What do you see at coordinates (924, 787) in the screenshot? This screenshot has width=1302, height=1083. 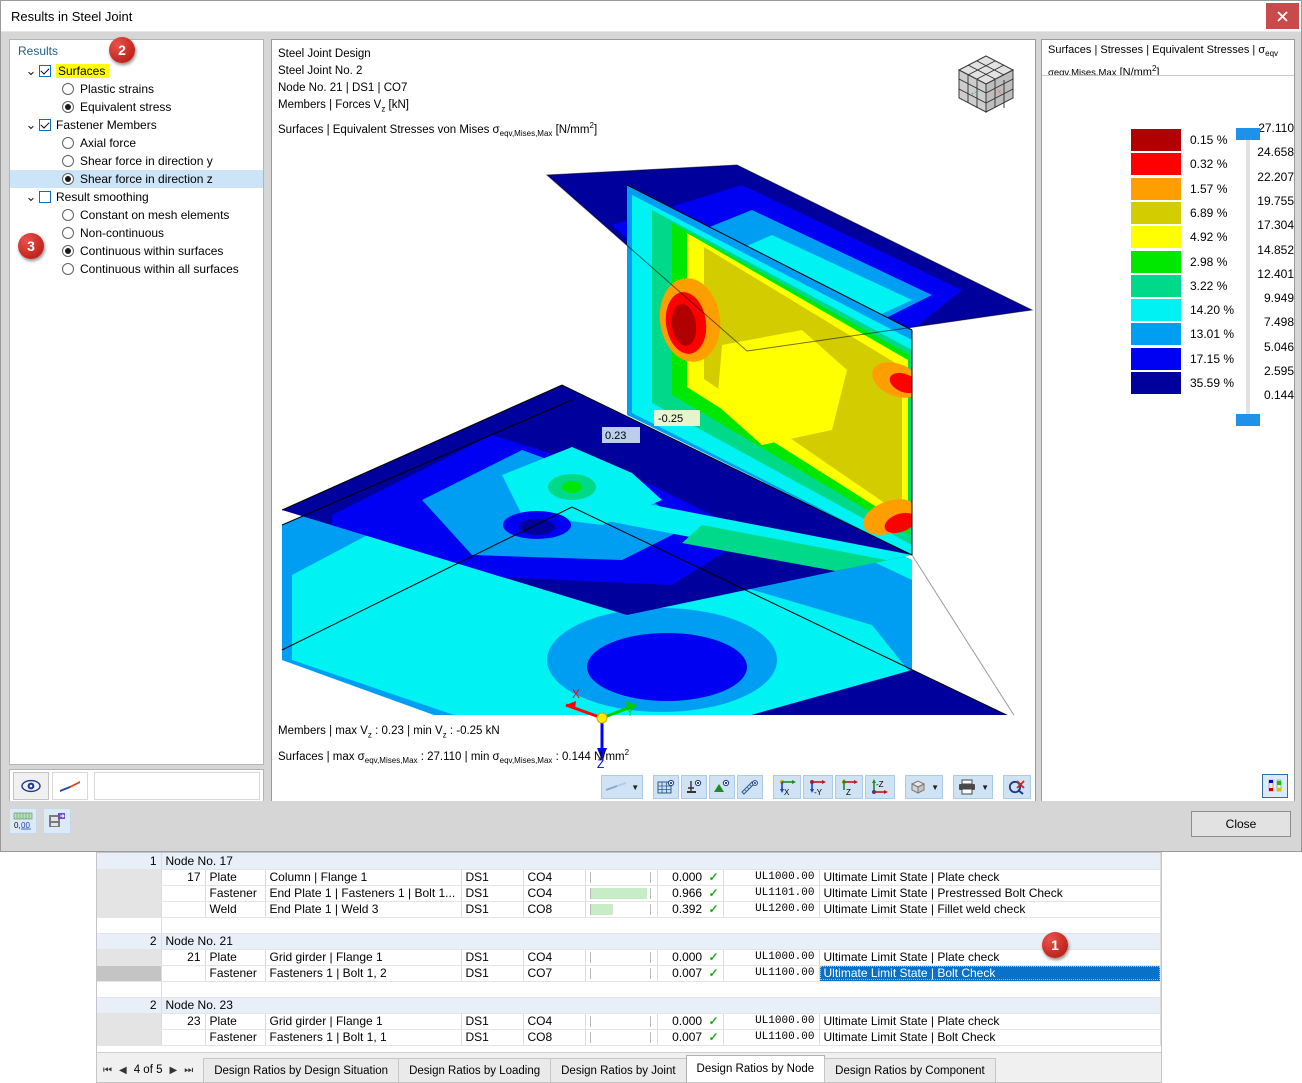 I see `isometric-icon: ▼` at bounding box center [924, 787].